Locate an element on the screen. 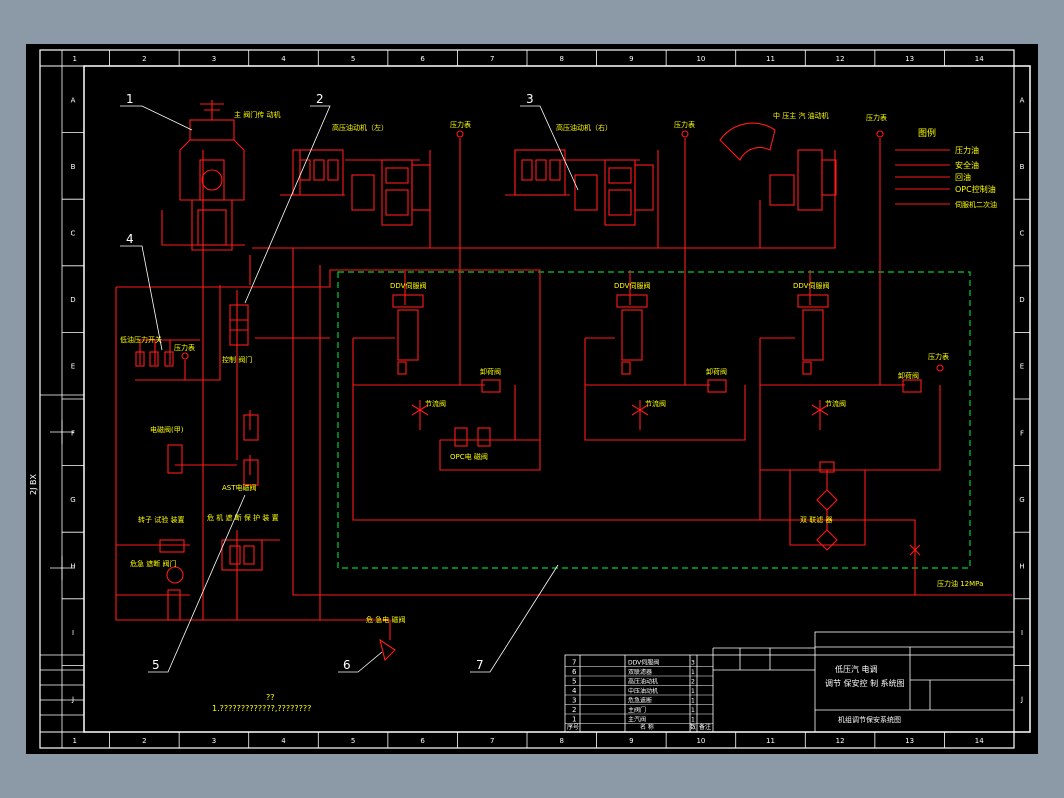 This screenshot has height=798, width=1064. label-throttle-1: 节流阀 is located at coordinates (435, 403).